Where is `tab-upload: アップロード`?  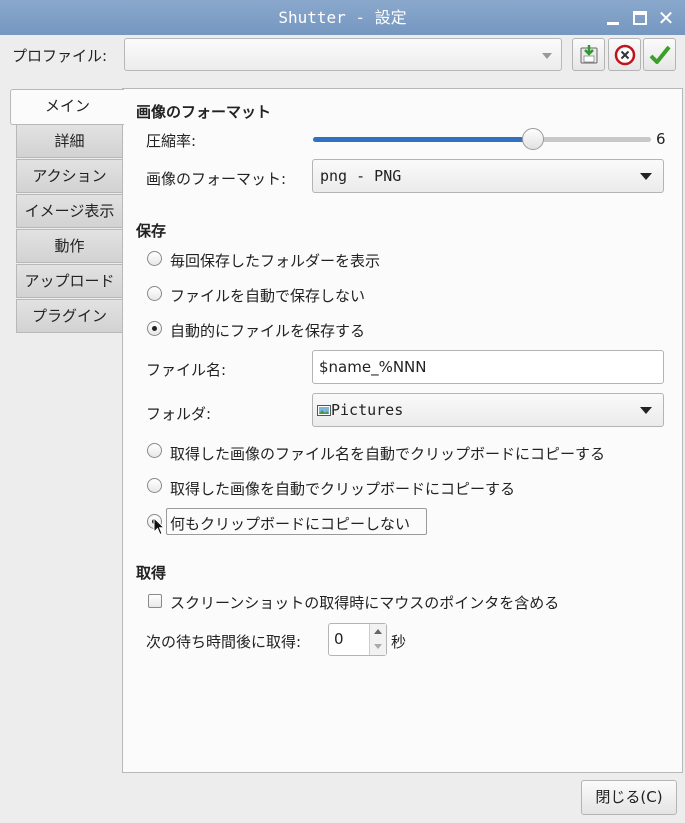 tab-upload: アップロード is located at coordinates (69, 281).